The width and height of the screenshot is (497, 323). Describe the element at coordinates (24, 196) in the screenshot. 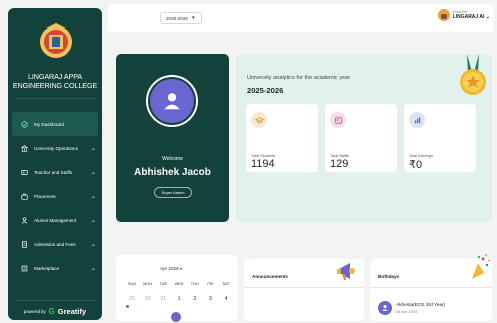

I see `briefcase-icon` at that location.